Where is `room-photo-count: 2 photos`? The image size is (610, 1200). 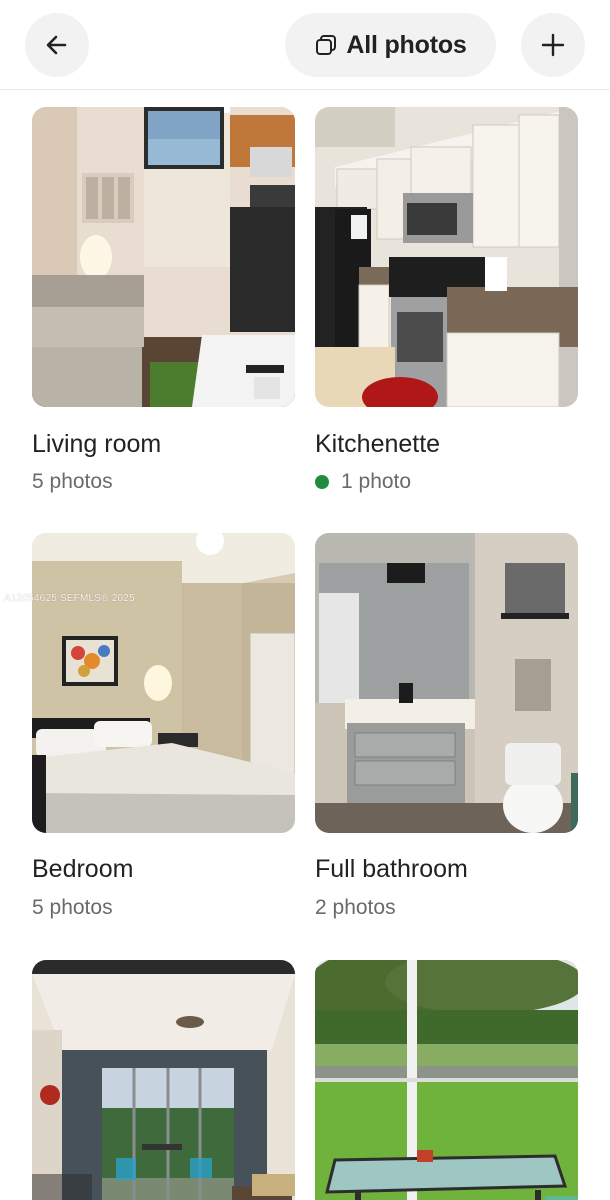
room-photo-count: 2 photos is located at coordinates (355, 908).